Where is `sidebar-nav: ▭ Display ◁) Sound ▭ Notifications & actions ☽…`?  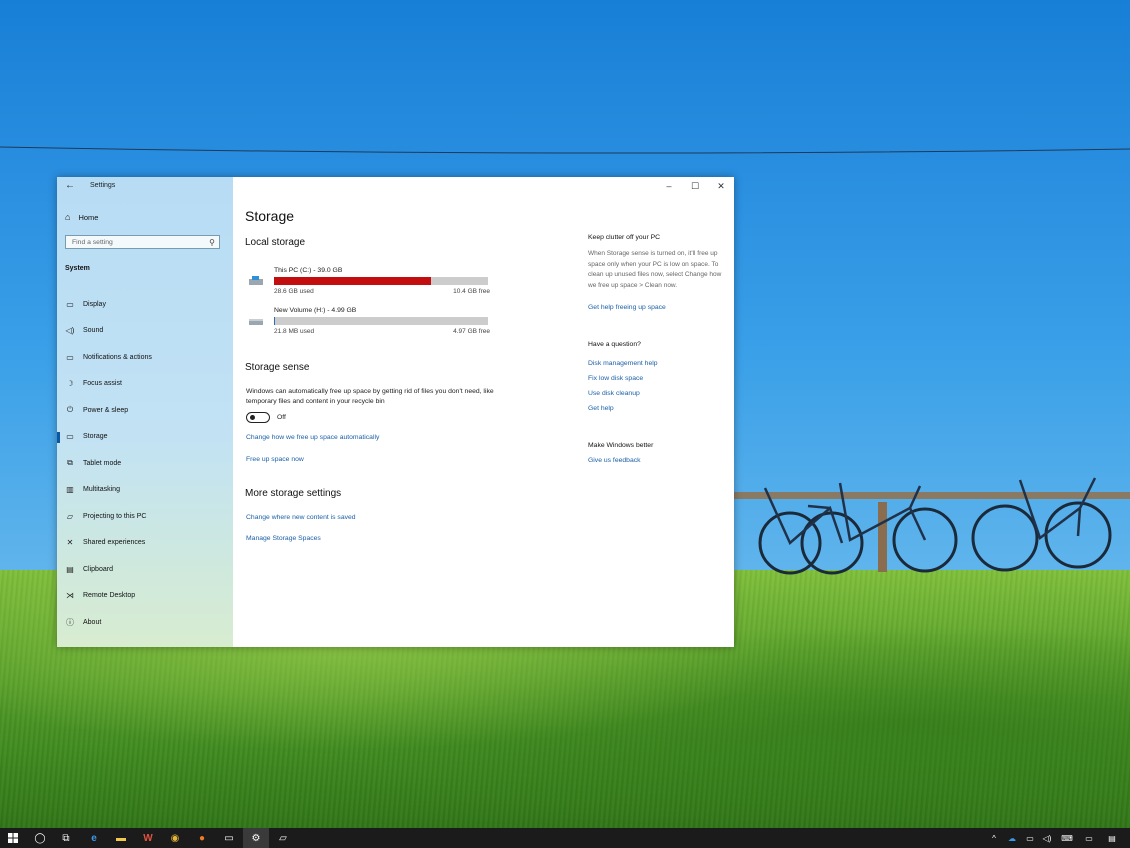 sidebar-nav: ▭ Display ◁) Sound ▭ Notifications & actions ☽… is located at coordinates (145, 463).